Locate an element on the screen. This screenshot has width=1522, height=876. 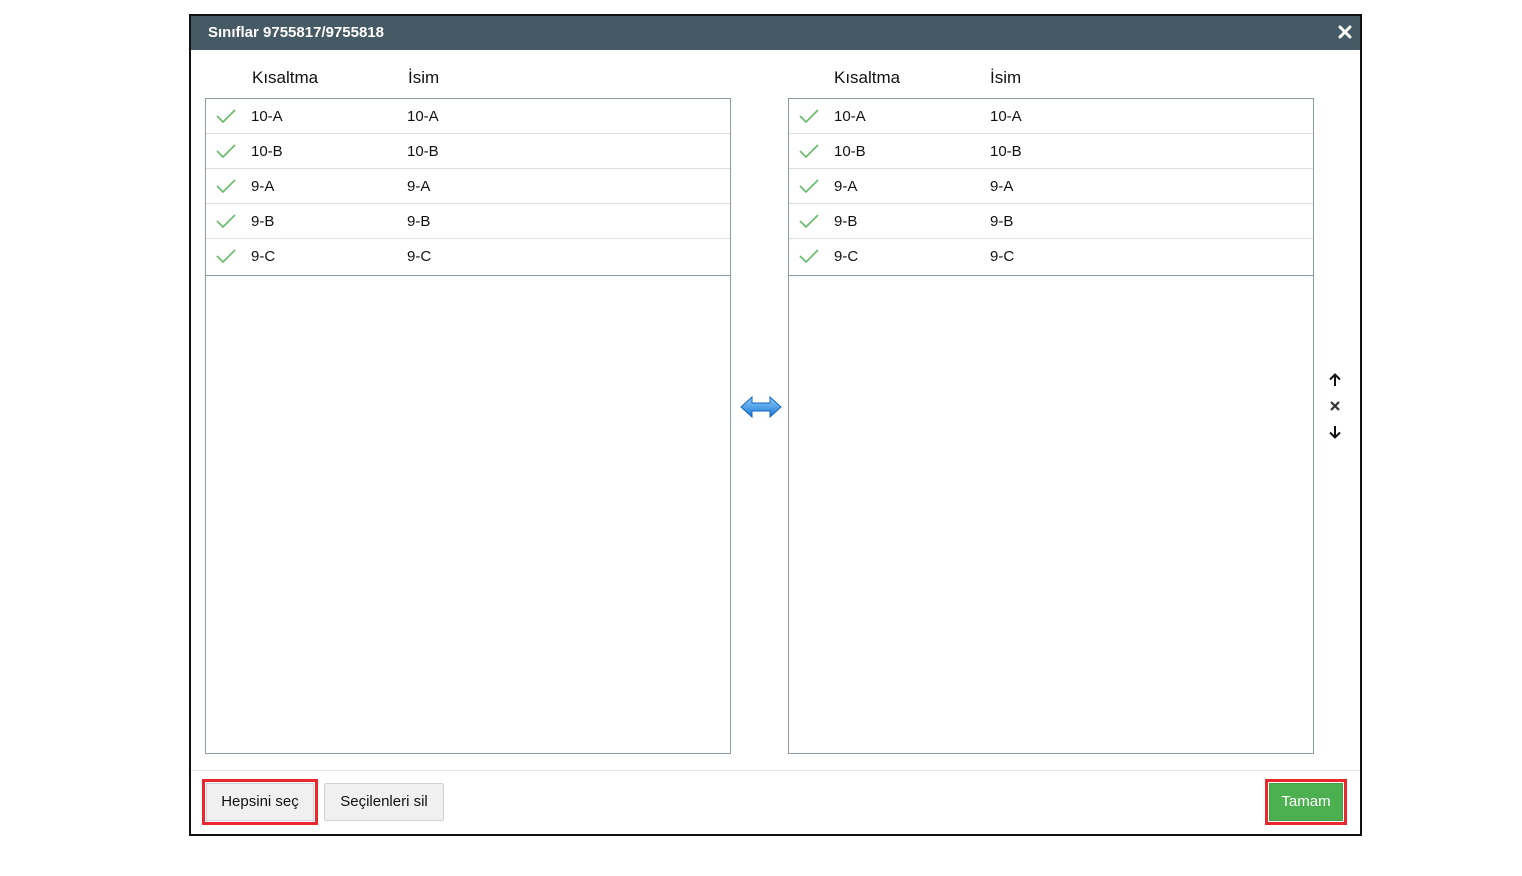
left-list-rows: 10-A 10-A 10-B 10-B 9-A 9-A 9-B 9-B 9-C is located at coordinates (468, 187).